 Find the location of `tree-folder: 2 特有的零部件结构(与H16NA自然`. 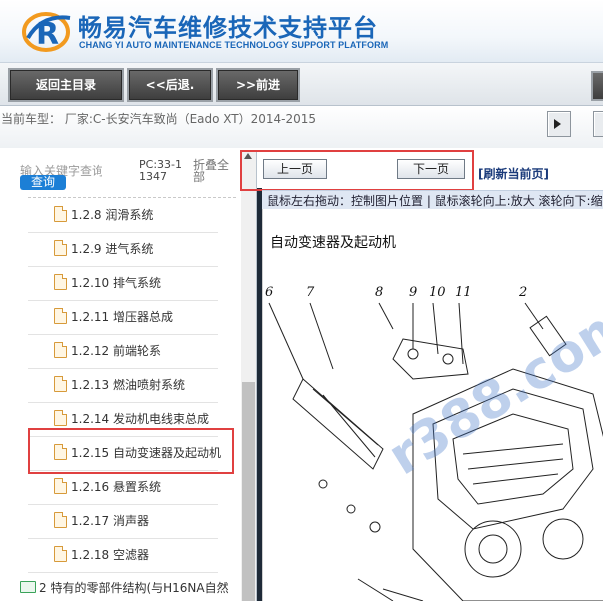

tree-folder: 2 特有的零部件结构(与H16NA自然 is located at coordinates (131, 588).